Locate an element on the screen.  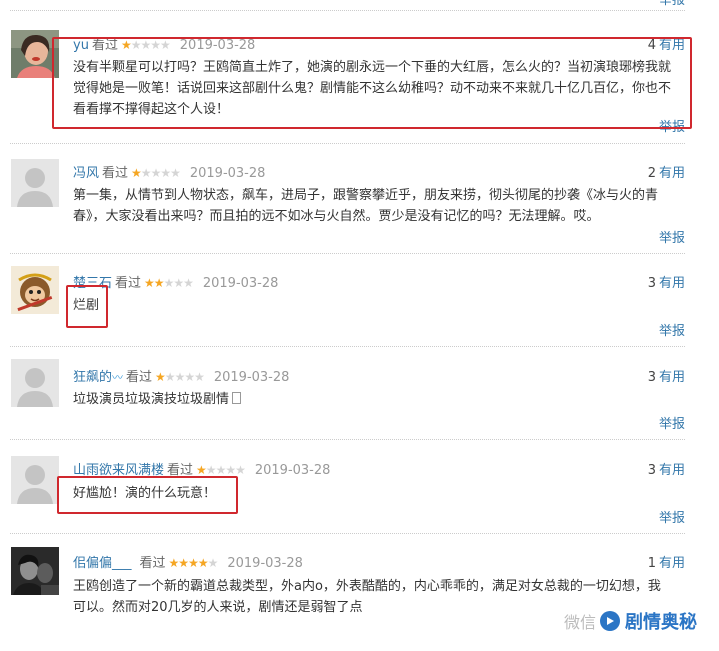
username-link: 佀偏偏___ is located at coordinates (102, 563).